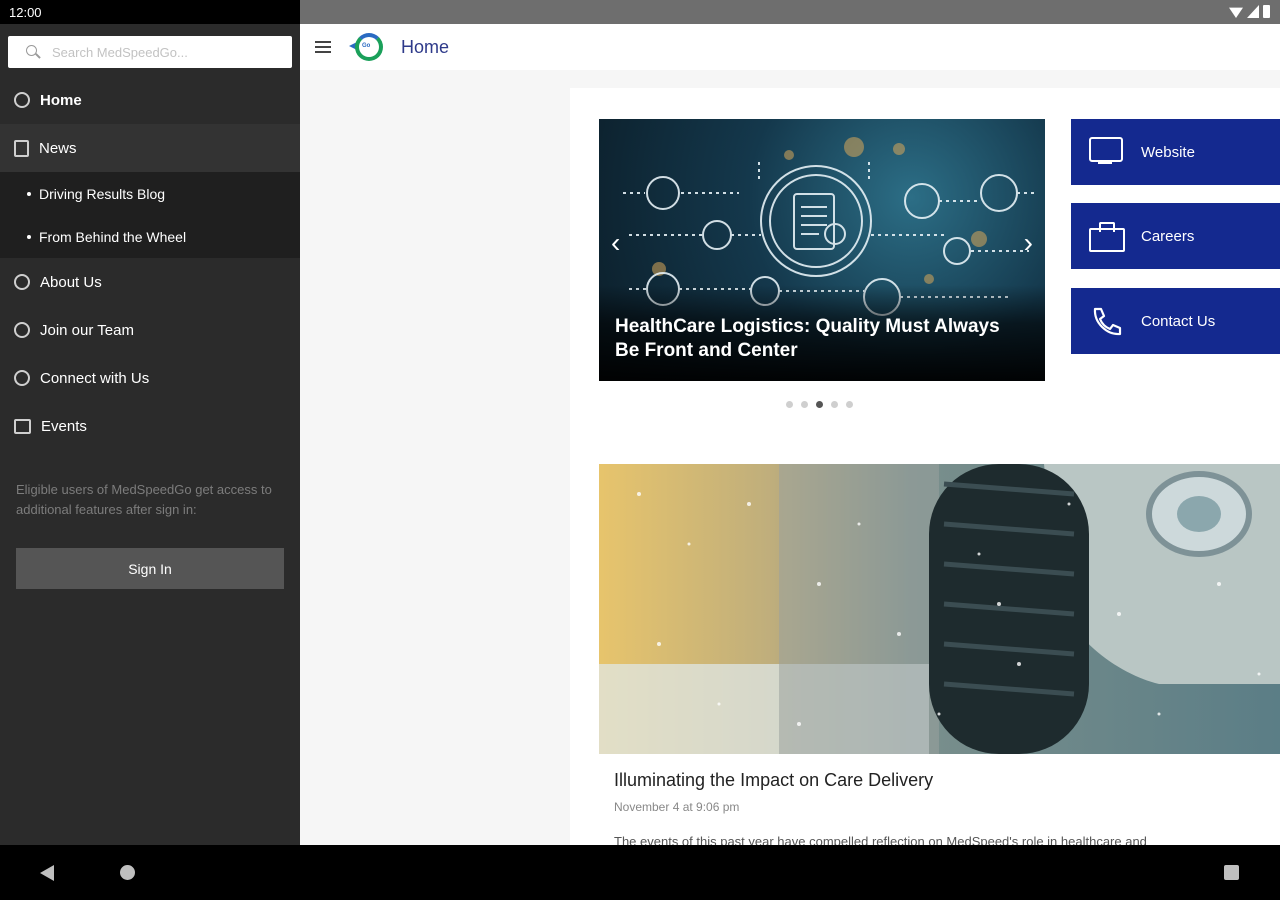 This screenshot has height=900, width=1280. Describe the element at coordinates (677, 807) in the screenshot. I see `article-date: November 4 at 9:06 pm` at that location.